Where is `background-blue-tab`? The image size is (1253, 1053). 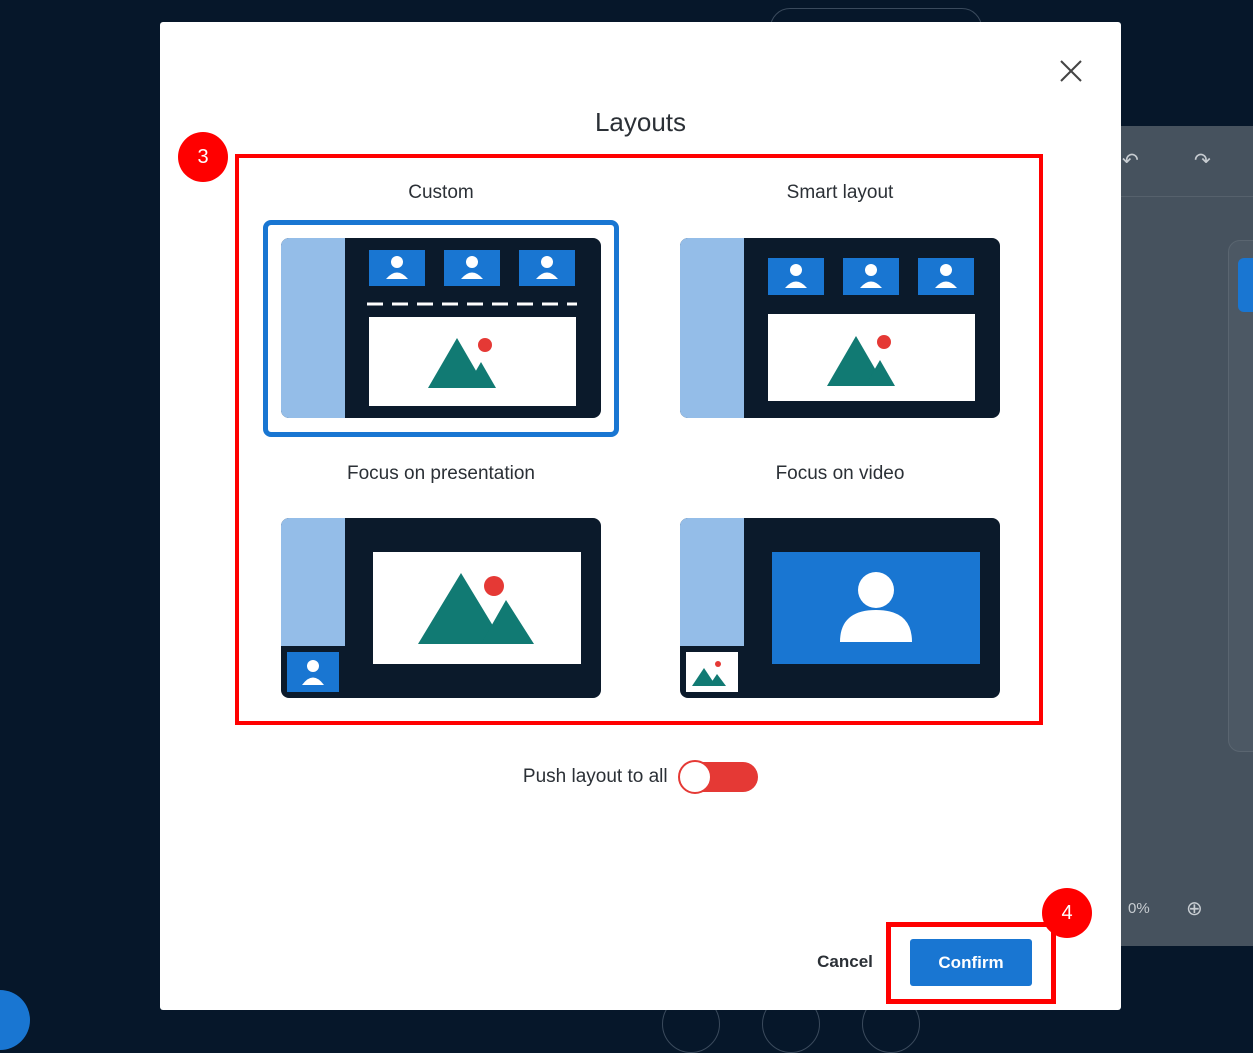
background-blue-tab is located at coordinates (1245, 285).